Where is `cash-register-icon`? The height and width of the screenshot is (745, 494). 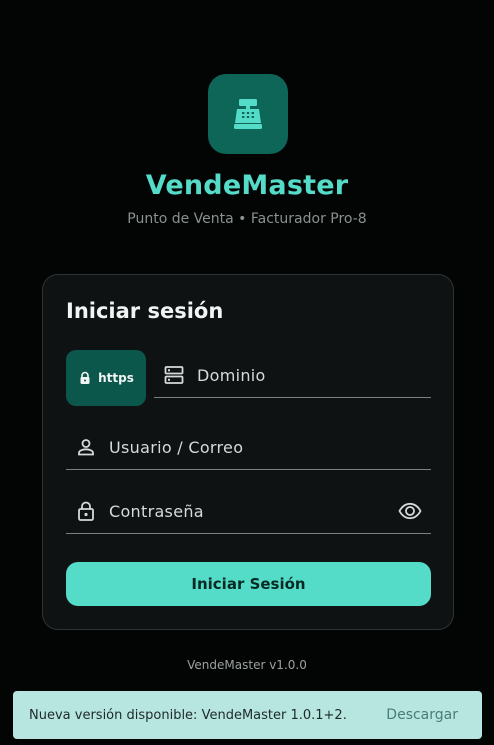
cash-register-icon is located at coordinates (248, 114).